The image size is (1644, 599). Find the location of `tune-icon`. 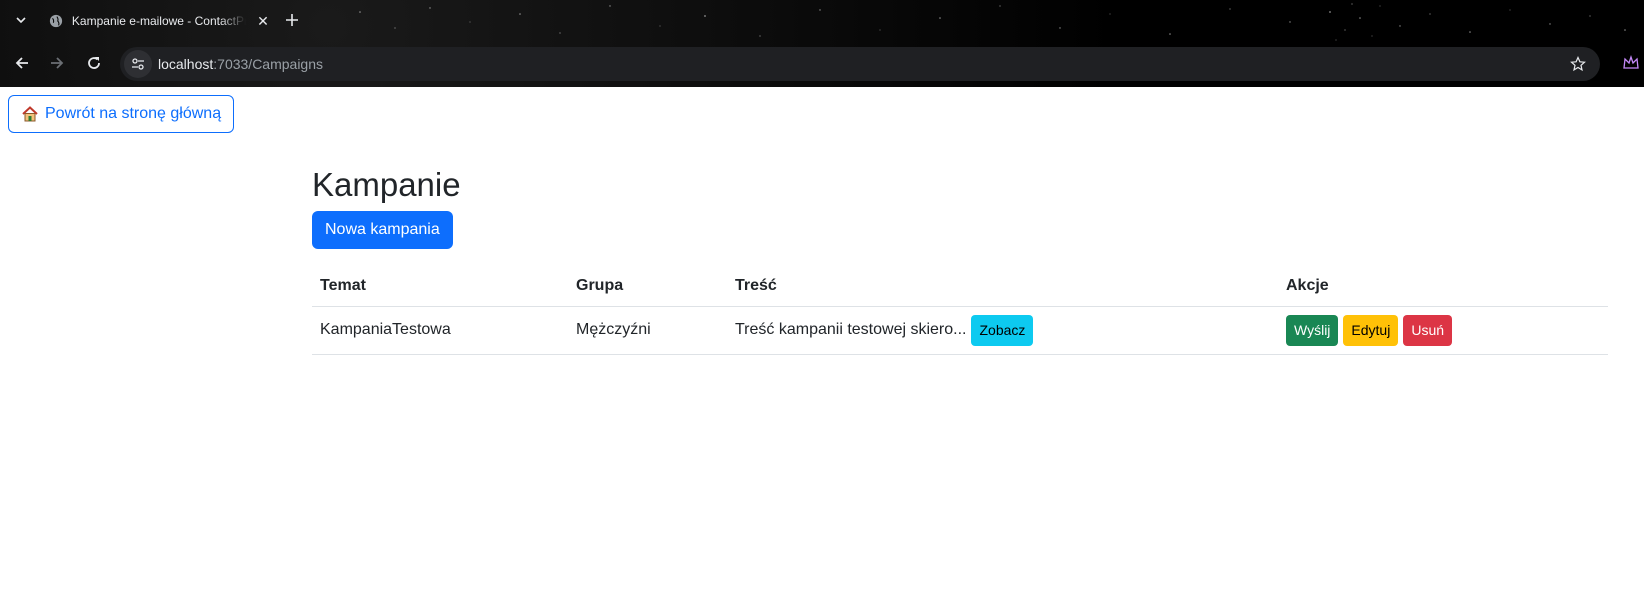

tune-icon is located at coordinates (138, 64).